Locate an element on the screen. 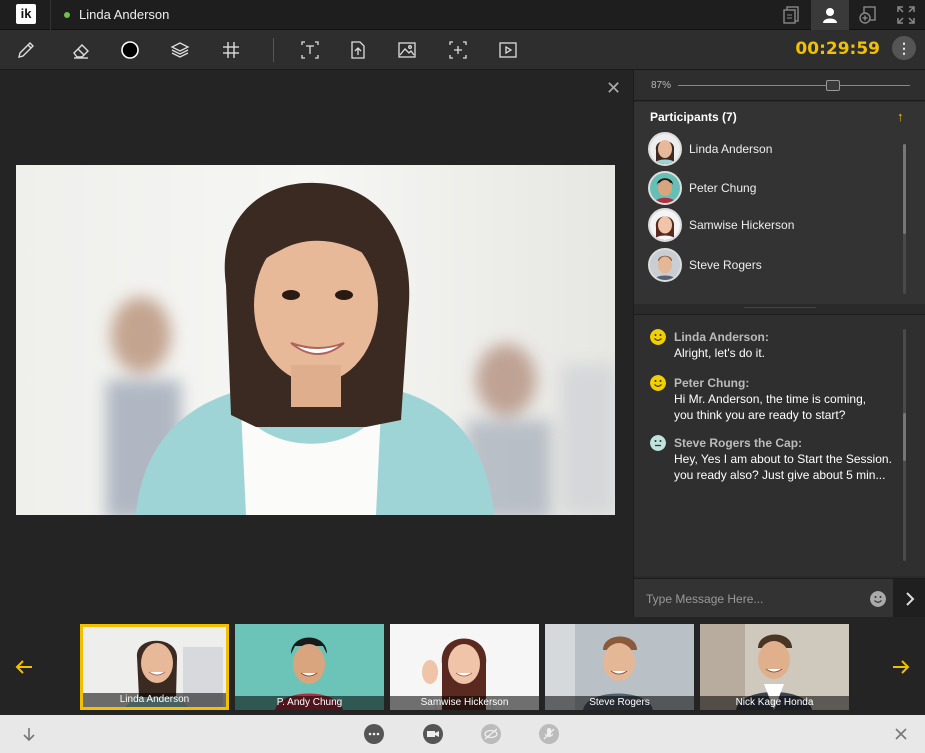  mute-mic-icon is located at coordinates (549, 734).